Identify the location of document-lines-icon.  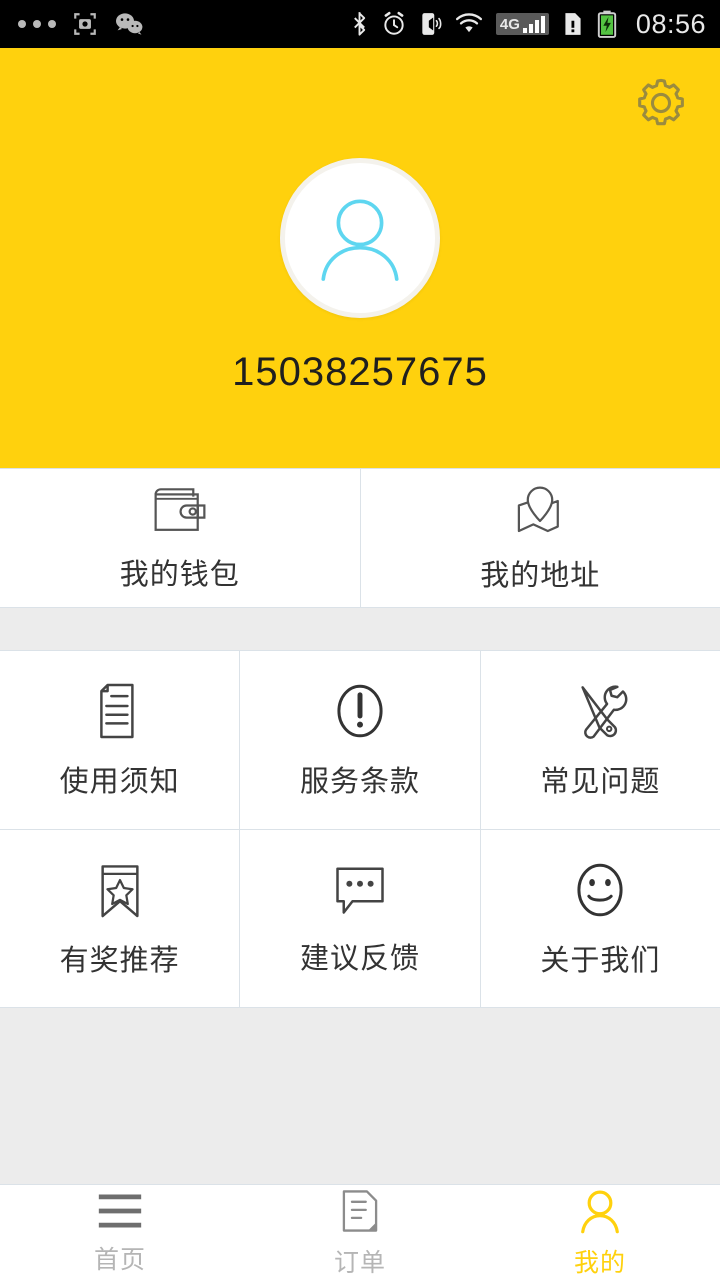
(116, 711).